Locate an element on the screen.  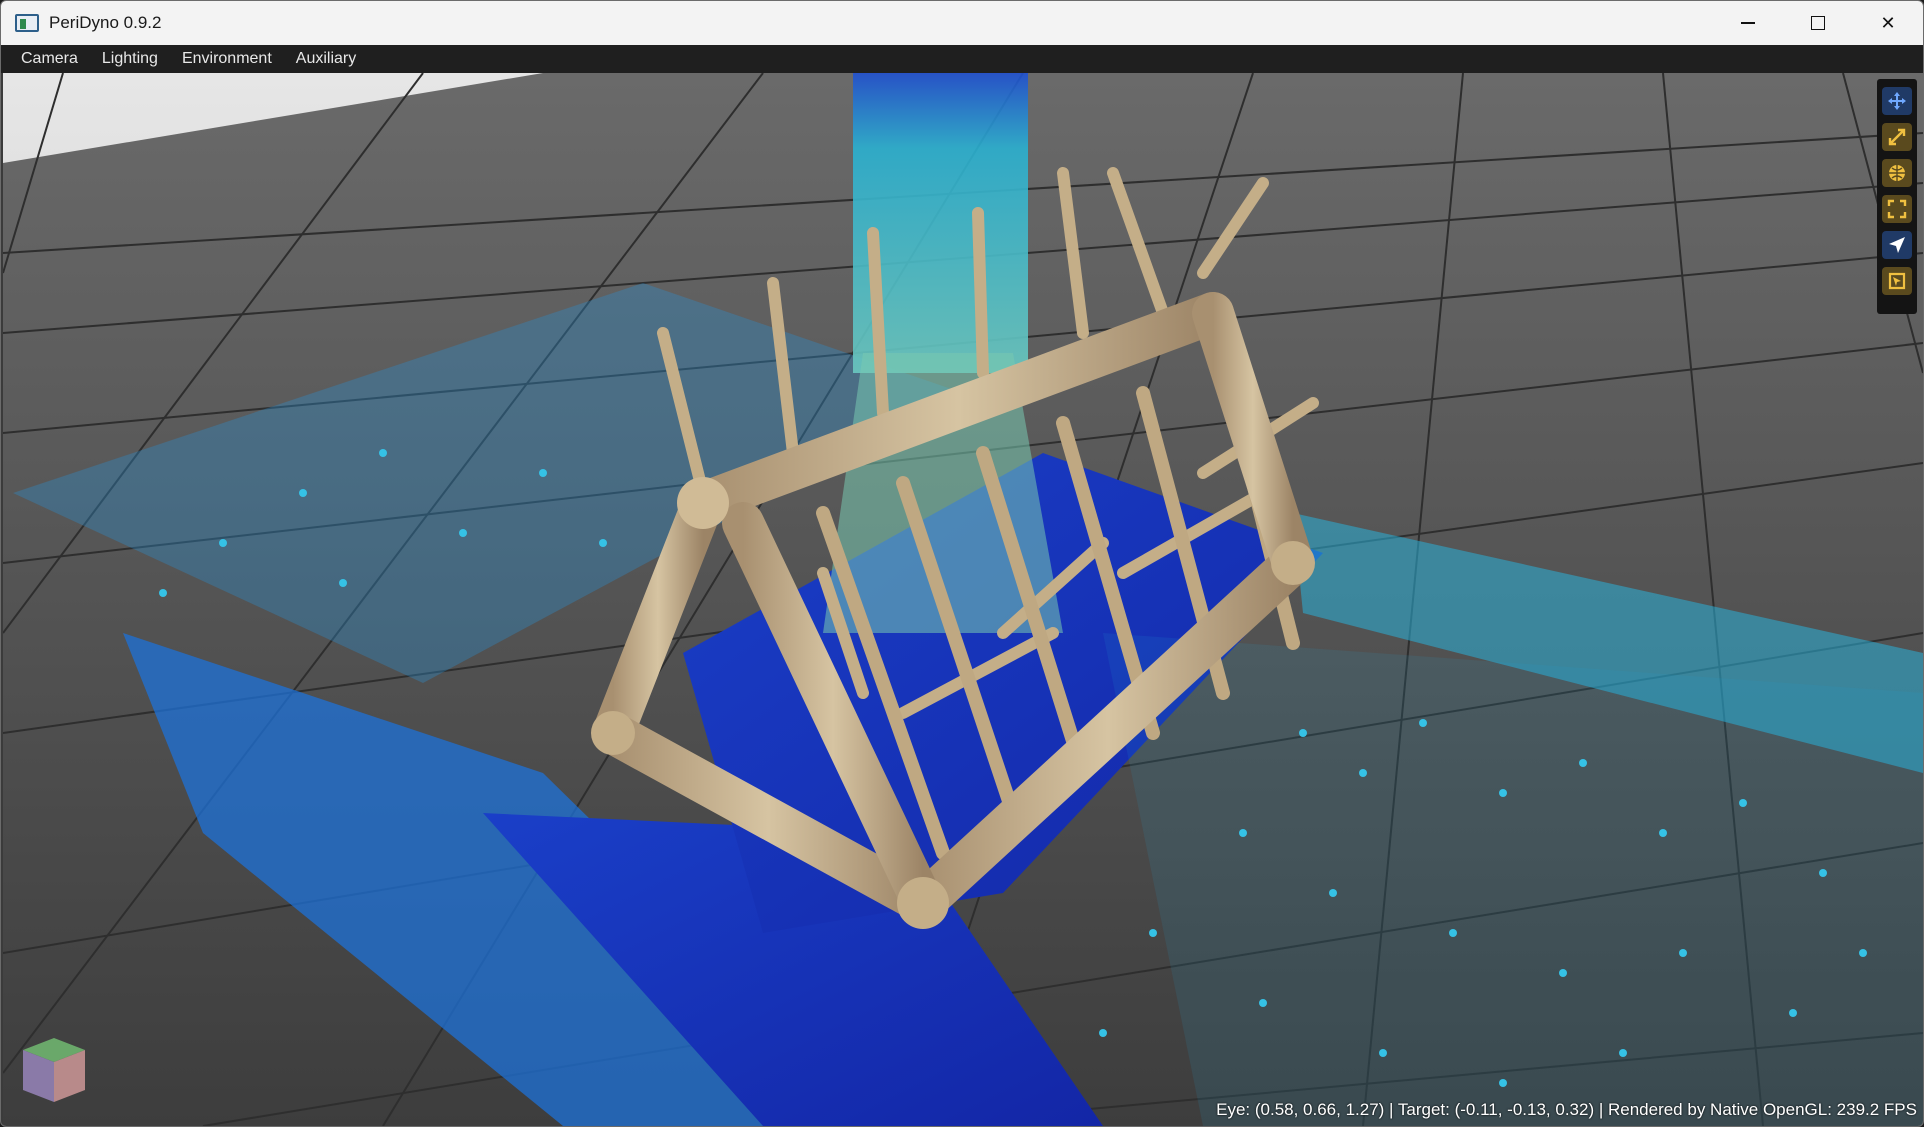
scale-icon is located at coordinates (1897, 137).